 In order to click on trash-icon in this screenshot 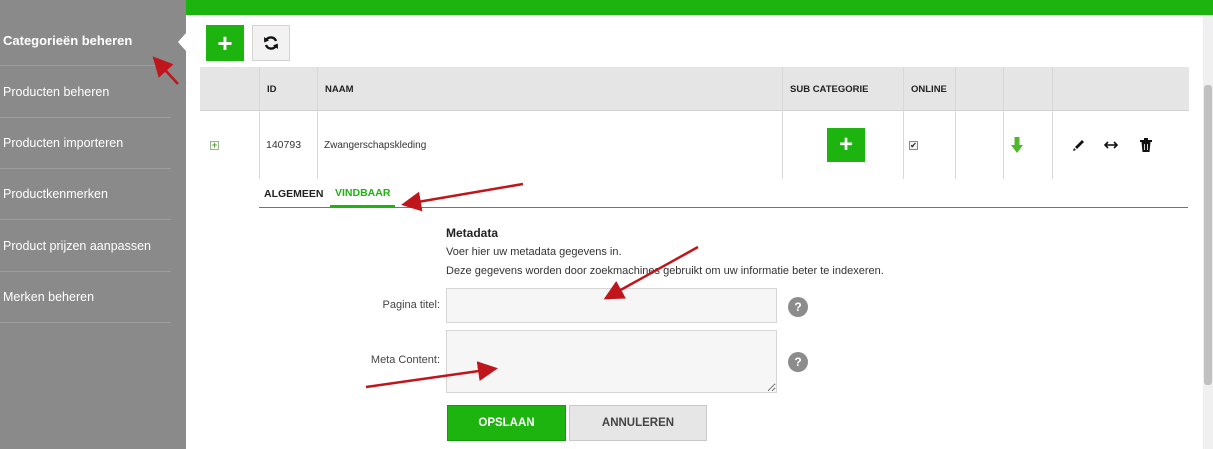, I will do `click(1146, 145)`.